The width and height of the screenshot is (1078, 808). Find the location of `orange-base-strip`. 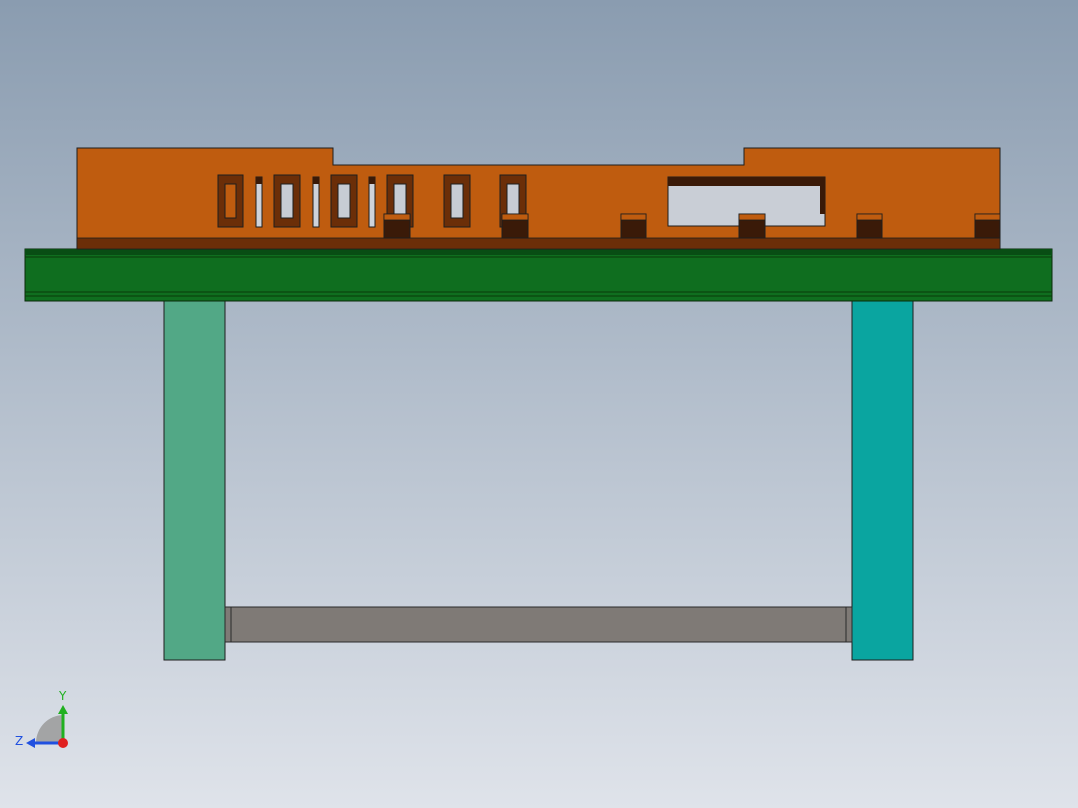

orange-base-strip is located at coordinates (538, 243).